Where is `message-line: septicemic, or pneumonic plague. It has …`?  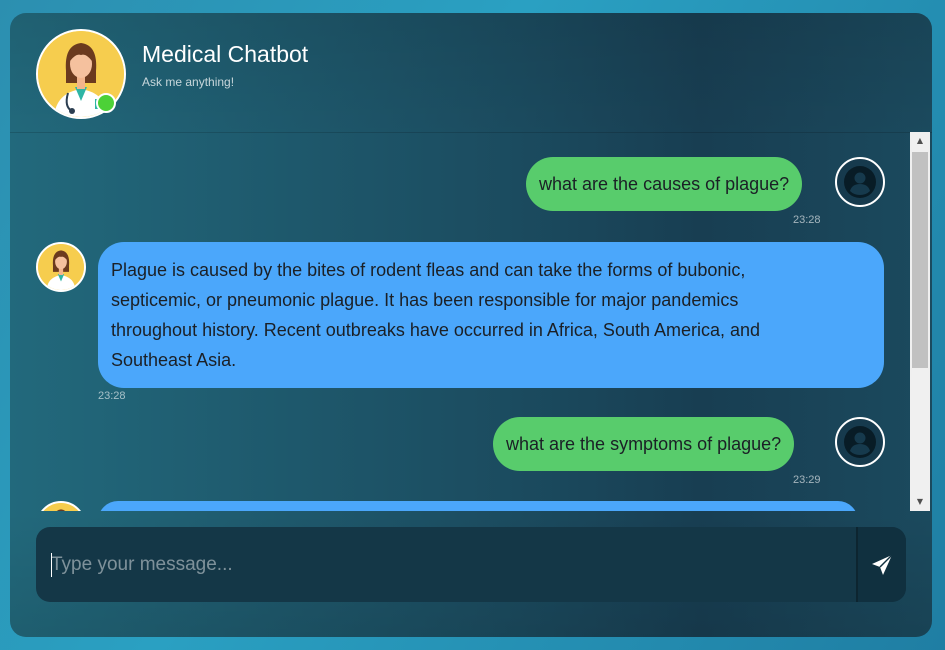 message-line: septicemic, or pneumonic plague. It has … is located at coordinates (425, 300).